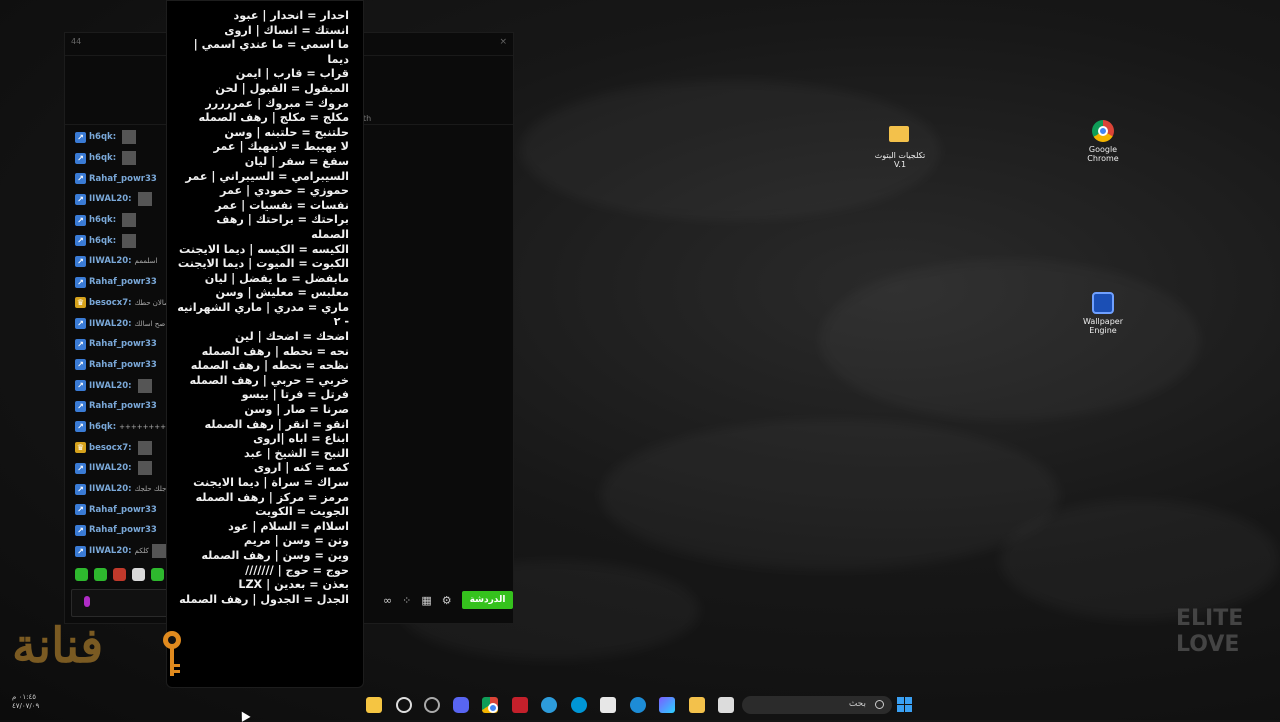  Describe the element at coordinates (549, 705) in the screenshot. I see `help-icon` at that location.